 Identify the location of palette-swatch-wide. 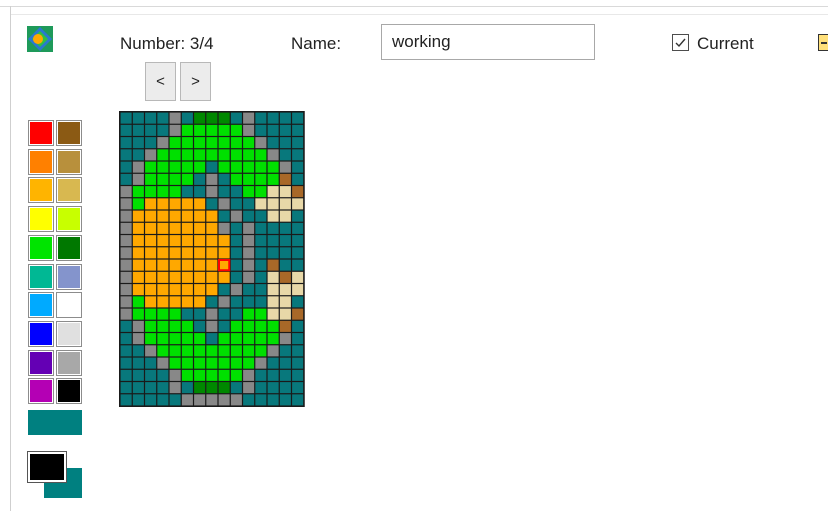
(55, 422).